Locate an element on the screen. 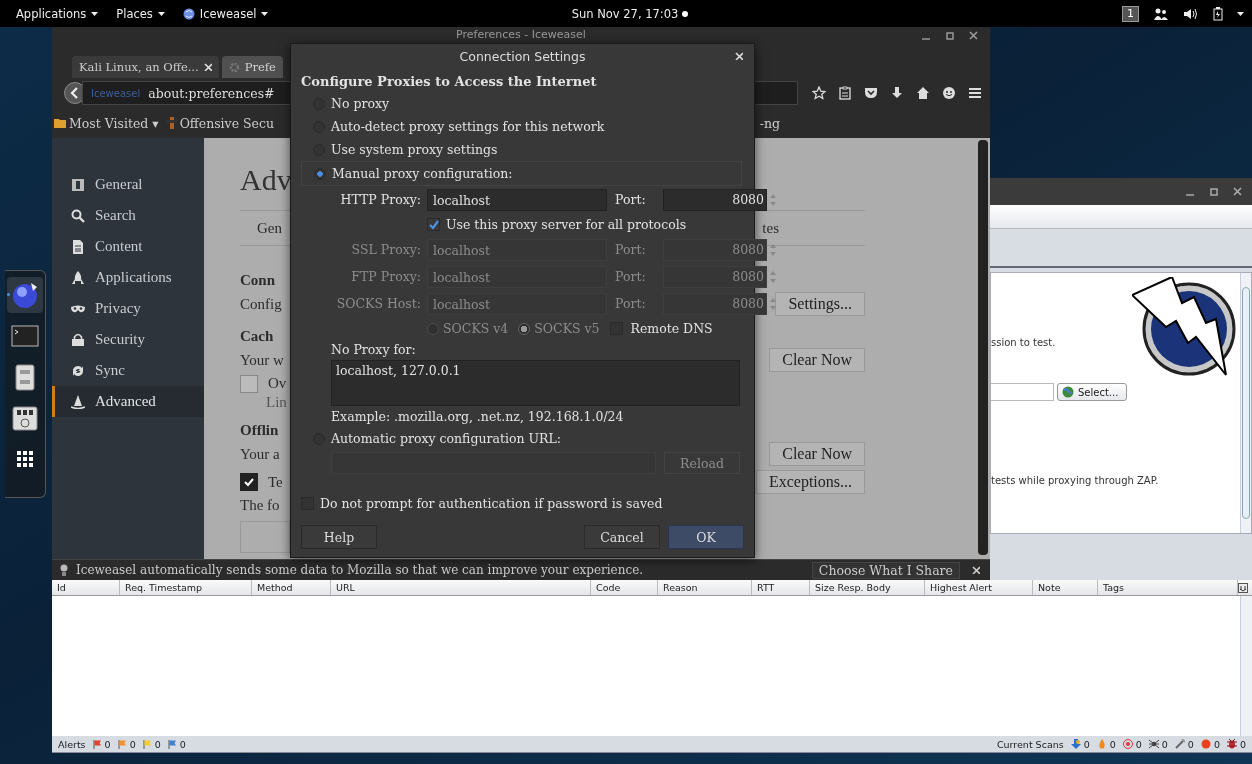 This screenshot has height=764, width=1252. sidebar-item: Advanced is located at coordinates (128, 401).